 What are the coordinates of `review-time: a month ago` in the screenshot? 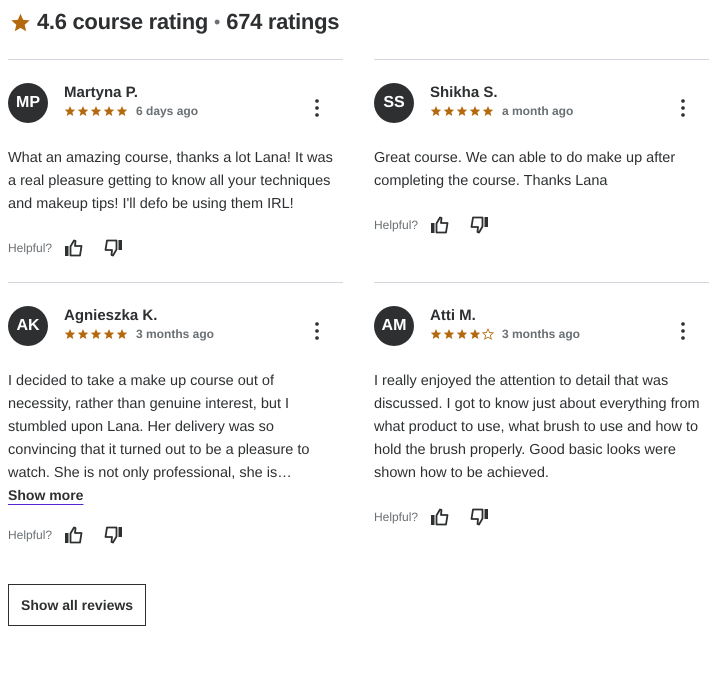 It's located at (538, 111).